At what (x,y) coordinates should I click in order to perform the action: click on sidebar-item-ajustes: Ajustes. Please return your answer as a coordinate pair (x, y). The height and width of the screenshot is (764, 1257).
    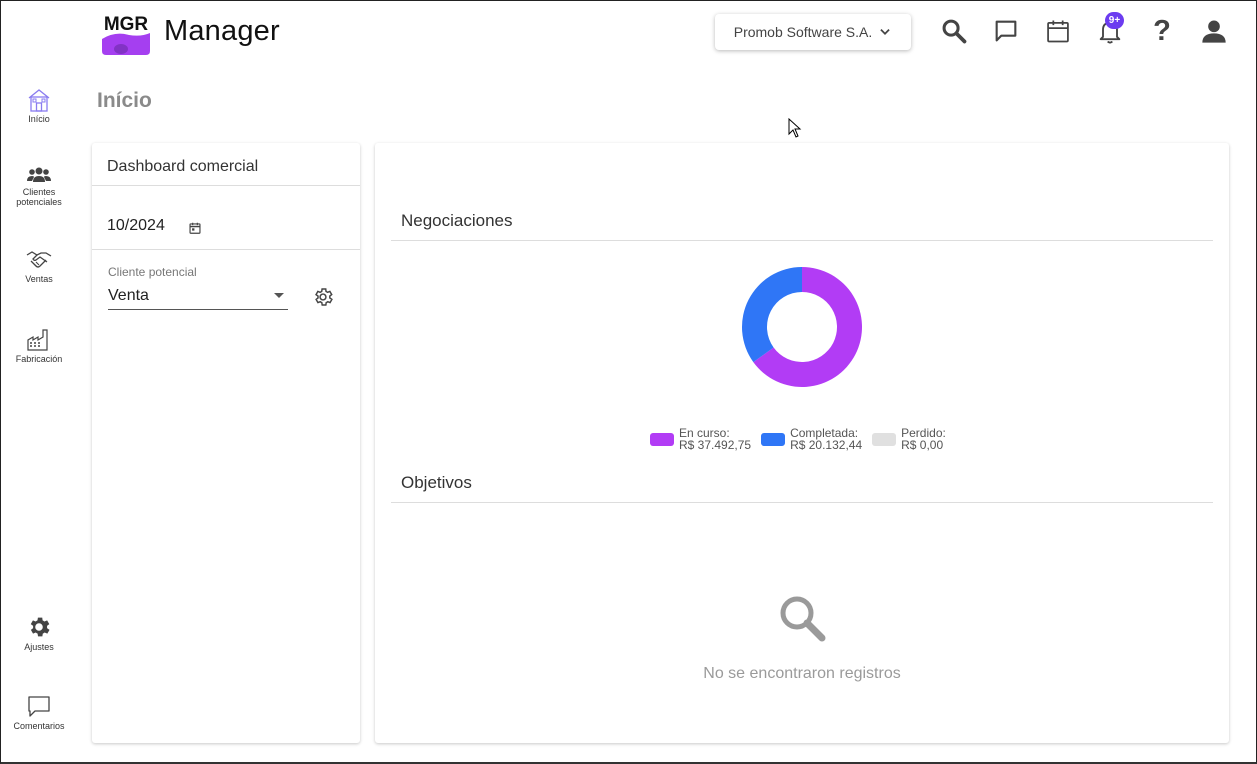
    Looking at the image, I should click on (39, 633).